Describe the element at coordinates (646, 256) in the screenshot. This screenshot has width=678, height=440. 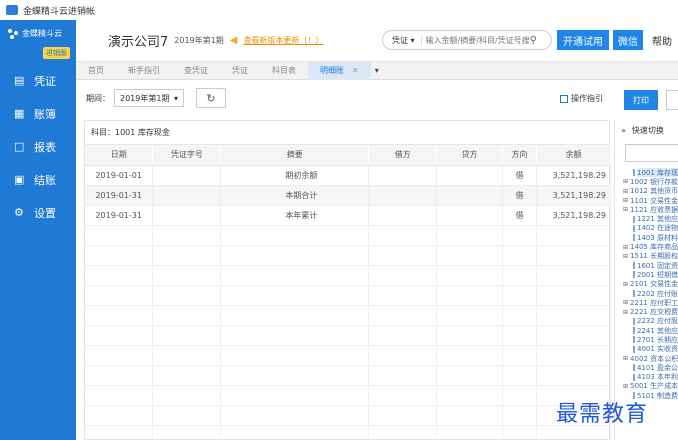
I see `tree-item: ⊞1511 长期股权投资` at that location.